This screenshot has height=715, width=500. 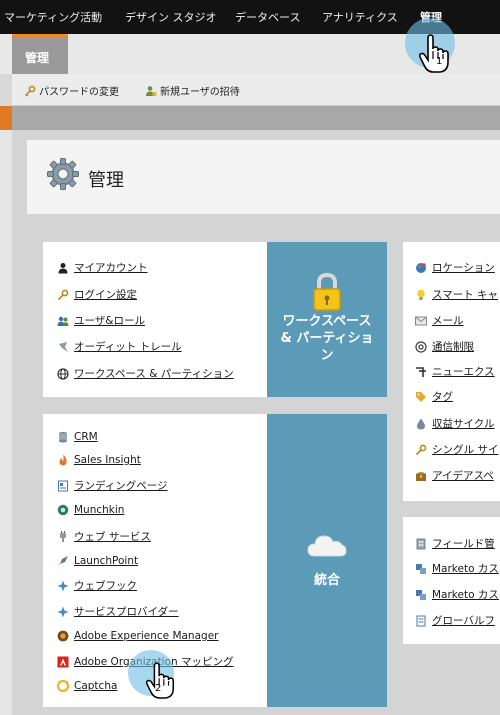 I want to click on field-management-label: フィールド管, so click(x=463, y=544).